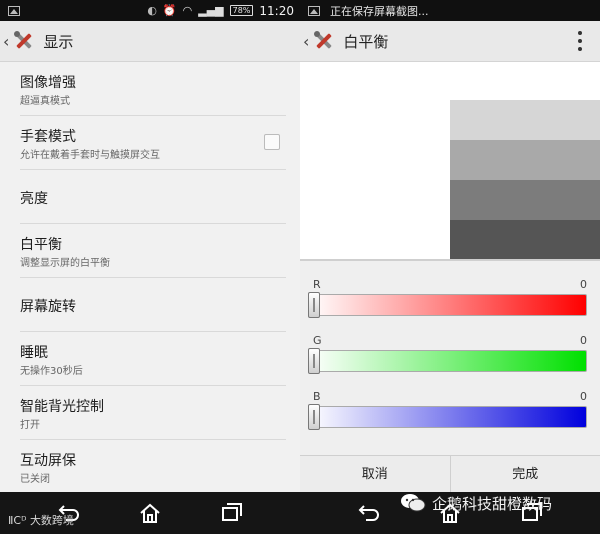 The height and width of the screenshot is (534, 600). I want to click on setting-white-balance: 白平衡 调整显示屏的白平衡, so click(153, 251).